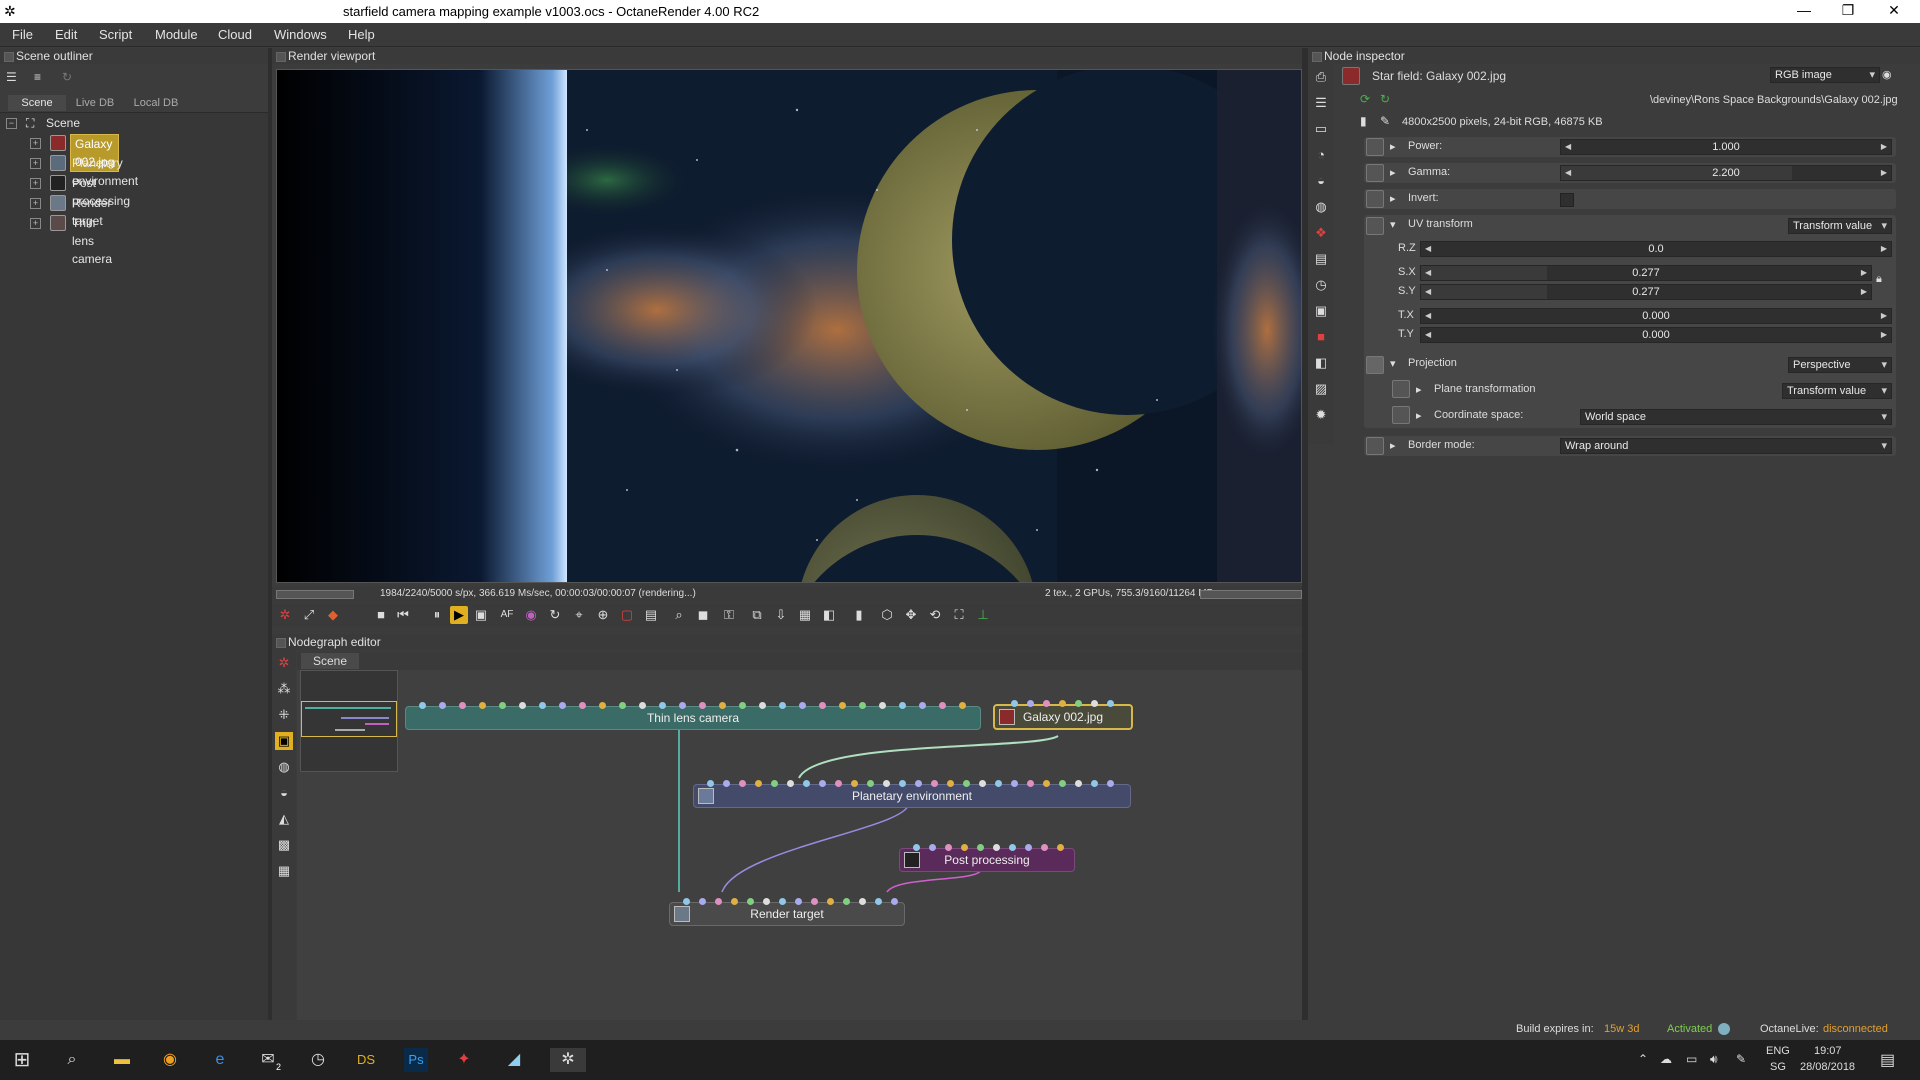  Describe the element at coordinates (1375, 446) in the screenshot. I see `enum-icon` at that location.